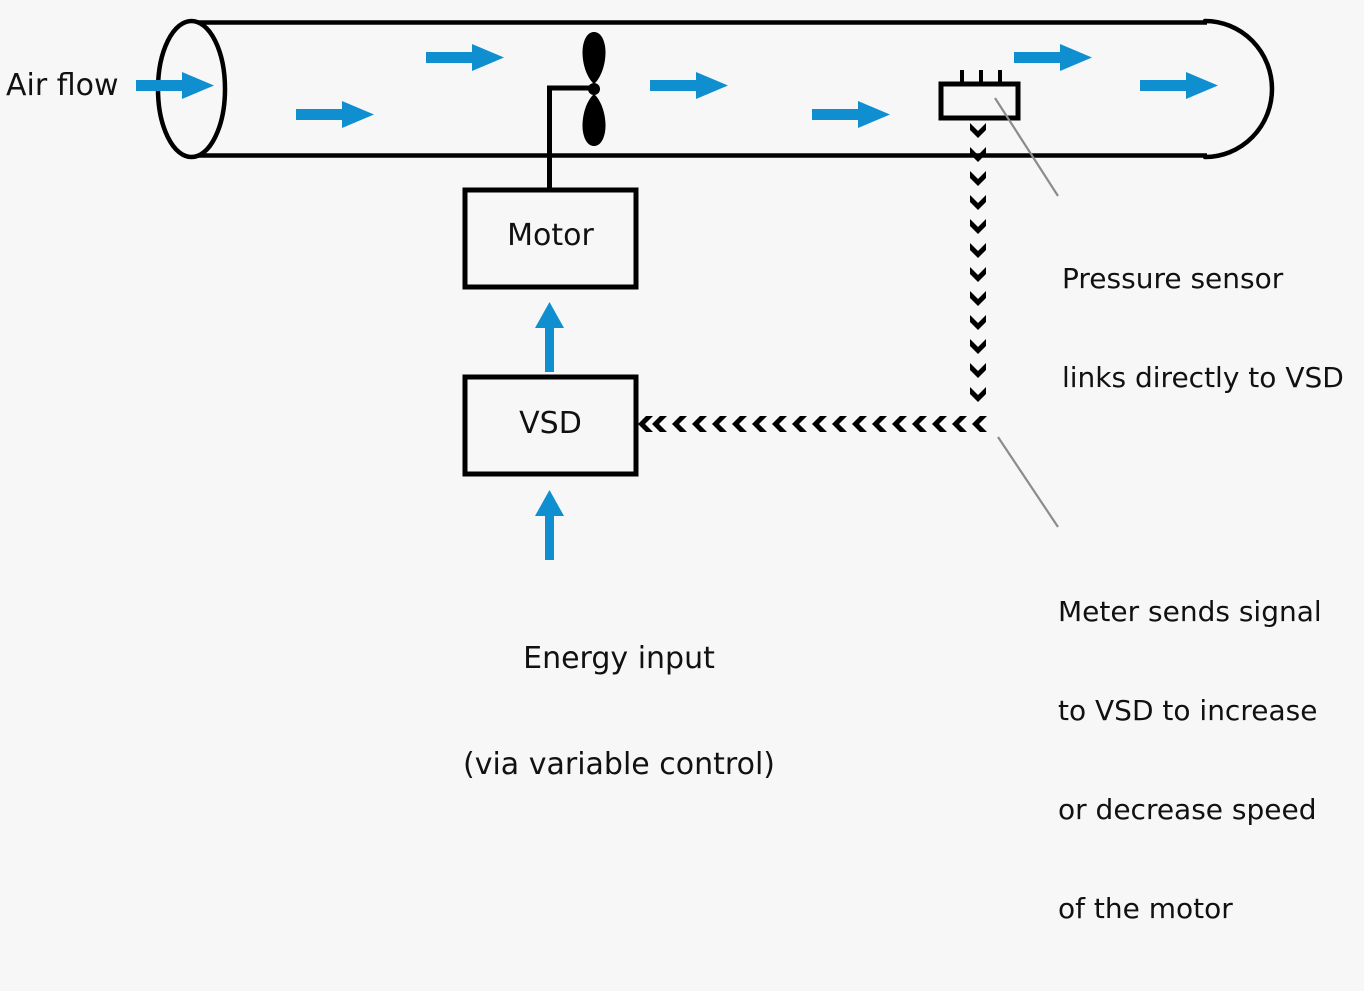  I want to click on meter-leader-line, so click(1028, 482).